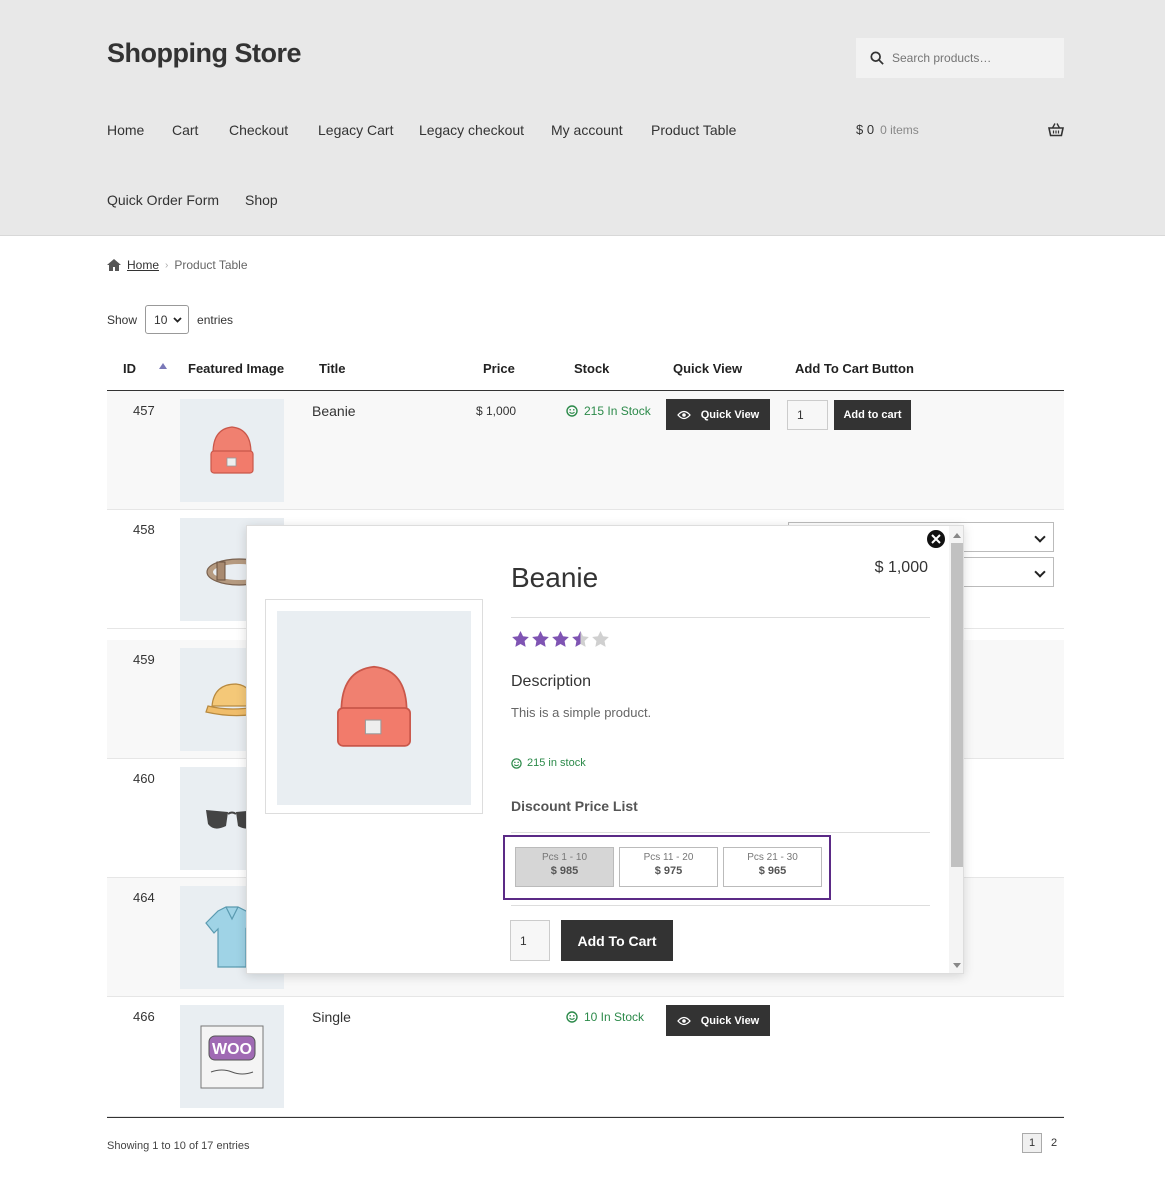 This screenshot has height=1199, width=1165. Describe the element at coordinates (772, 871) in the screenshot. I see `tier-price: $ 965` at that location.